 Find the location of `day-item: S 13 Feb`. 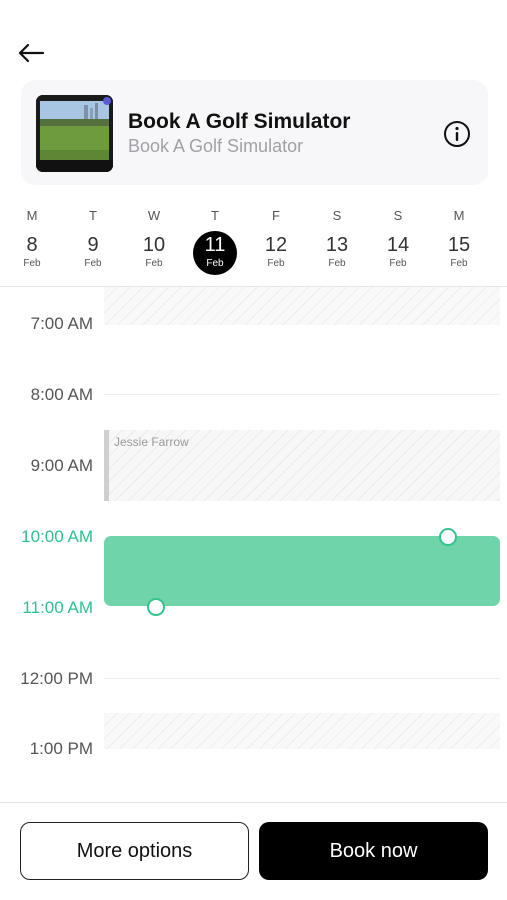

day-item: S 13 Feb is located at coordinates (337, 246).